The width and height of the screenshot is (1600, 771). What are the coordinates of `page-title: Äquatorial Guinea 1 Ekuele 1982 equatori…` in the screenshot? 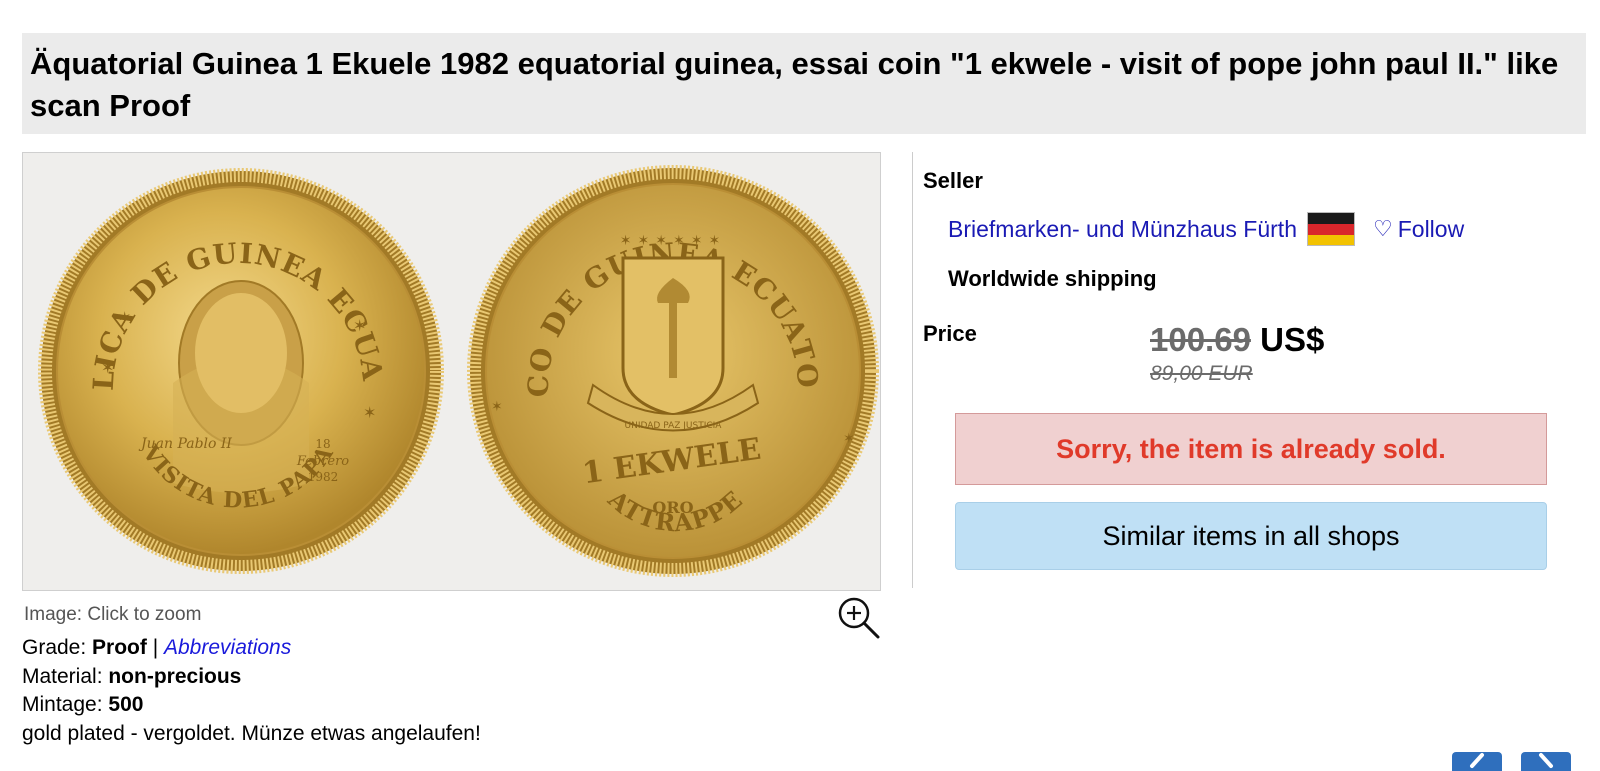 It's located at (794, 84).